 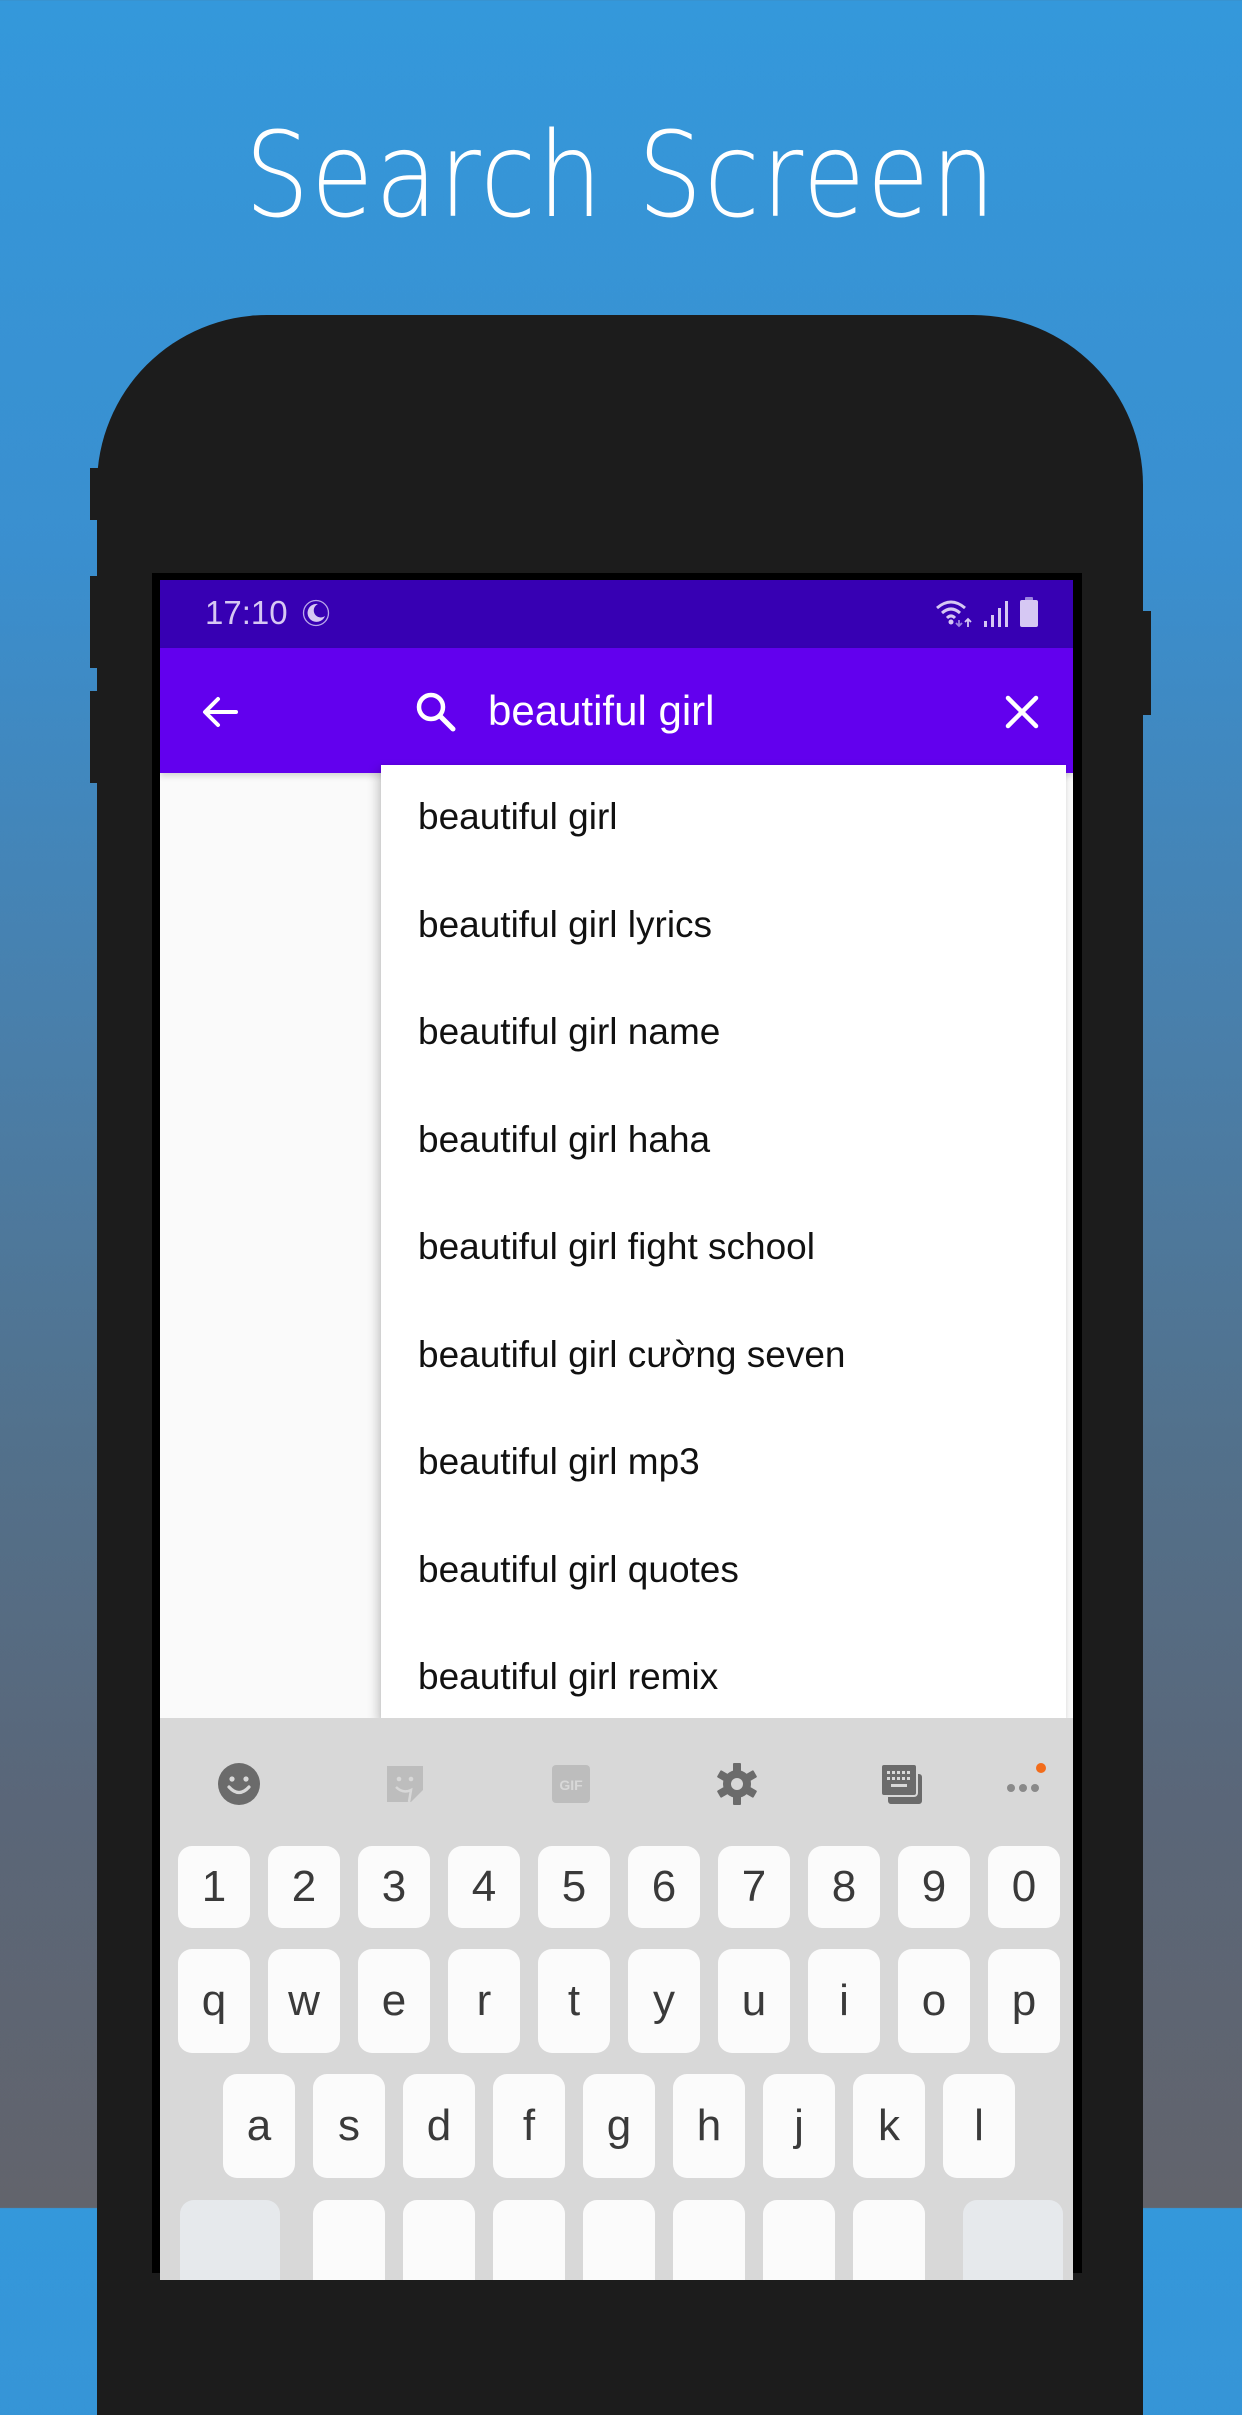 What do you see at coordinates (484, 2001) in the screenshot?
I see `key: r` at bounding box center [484, 2001].